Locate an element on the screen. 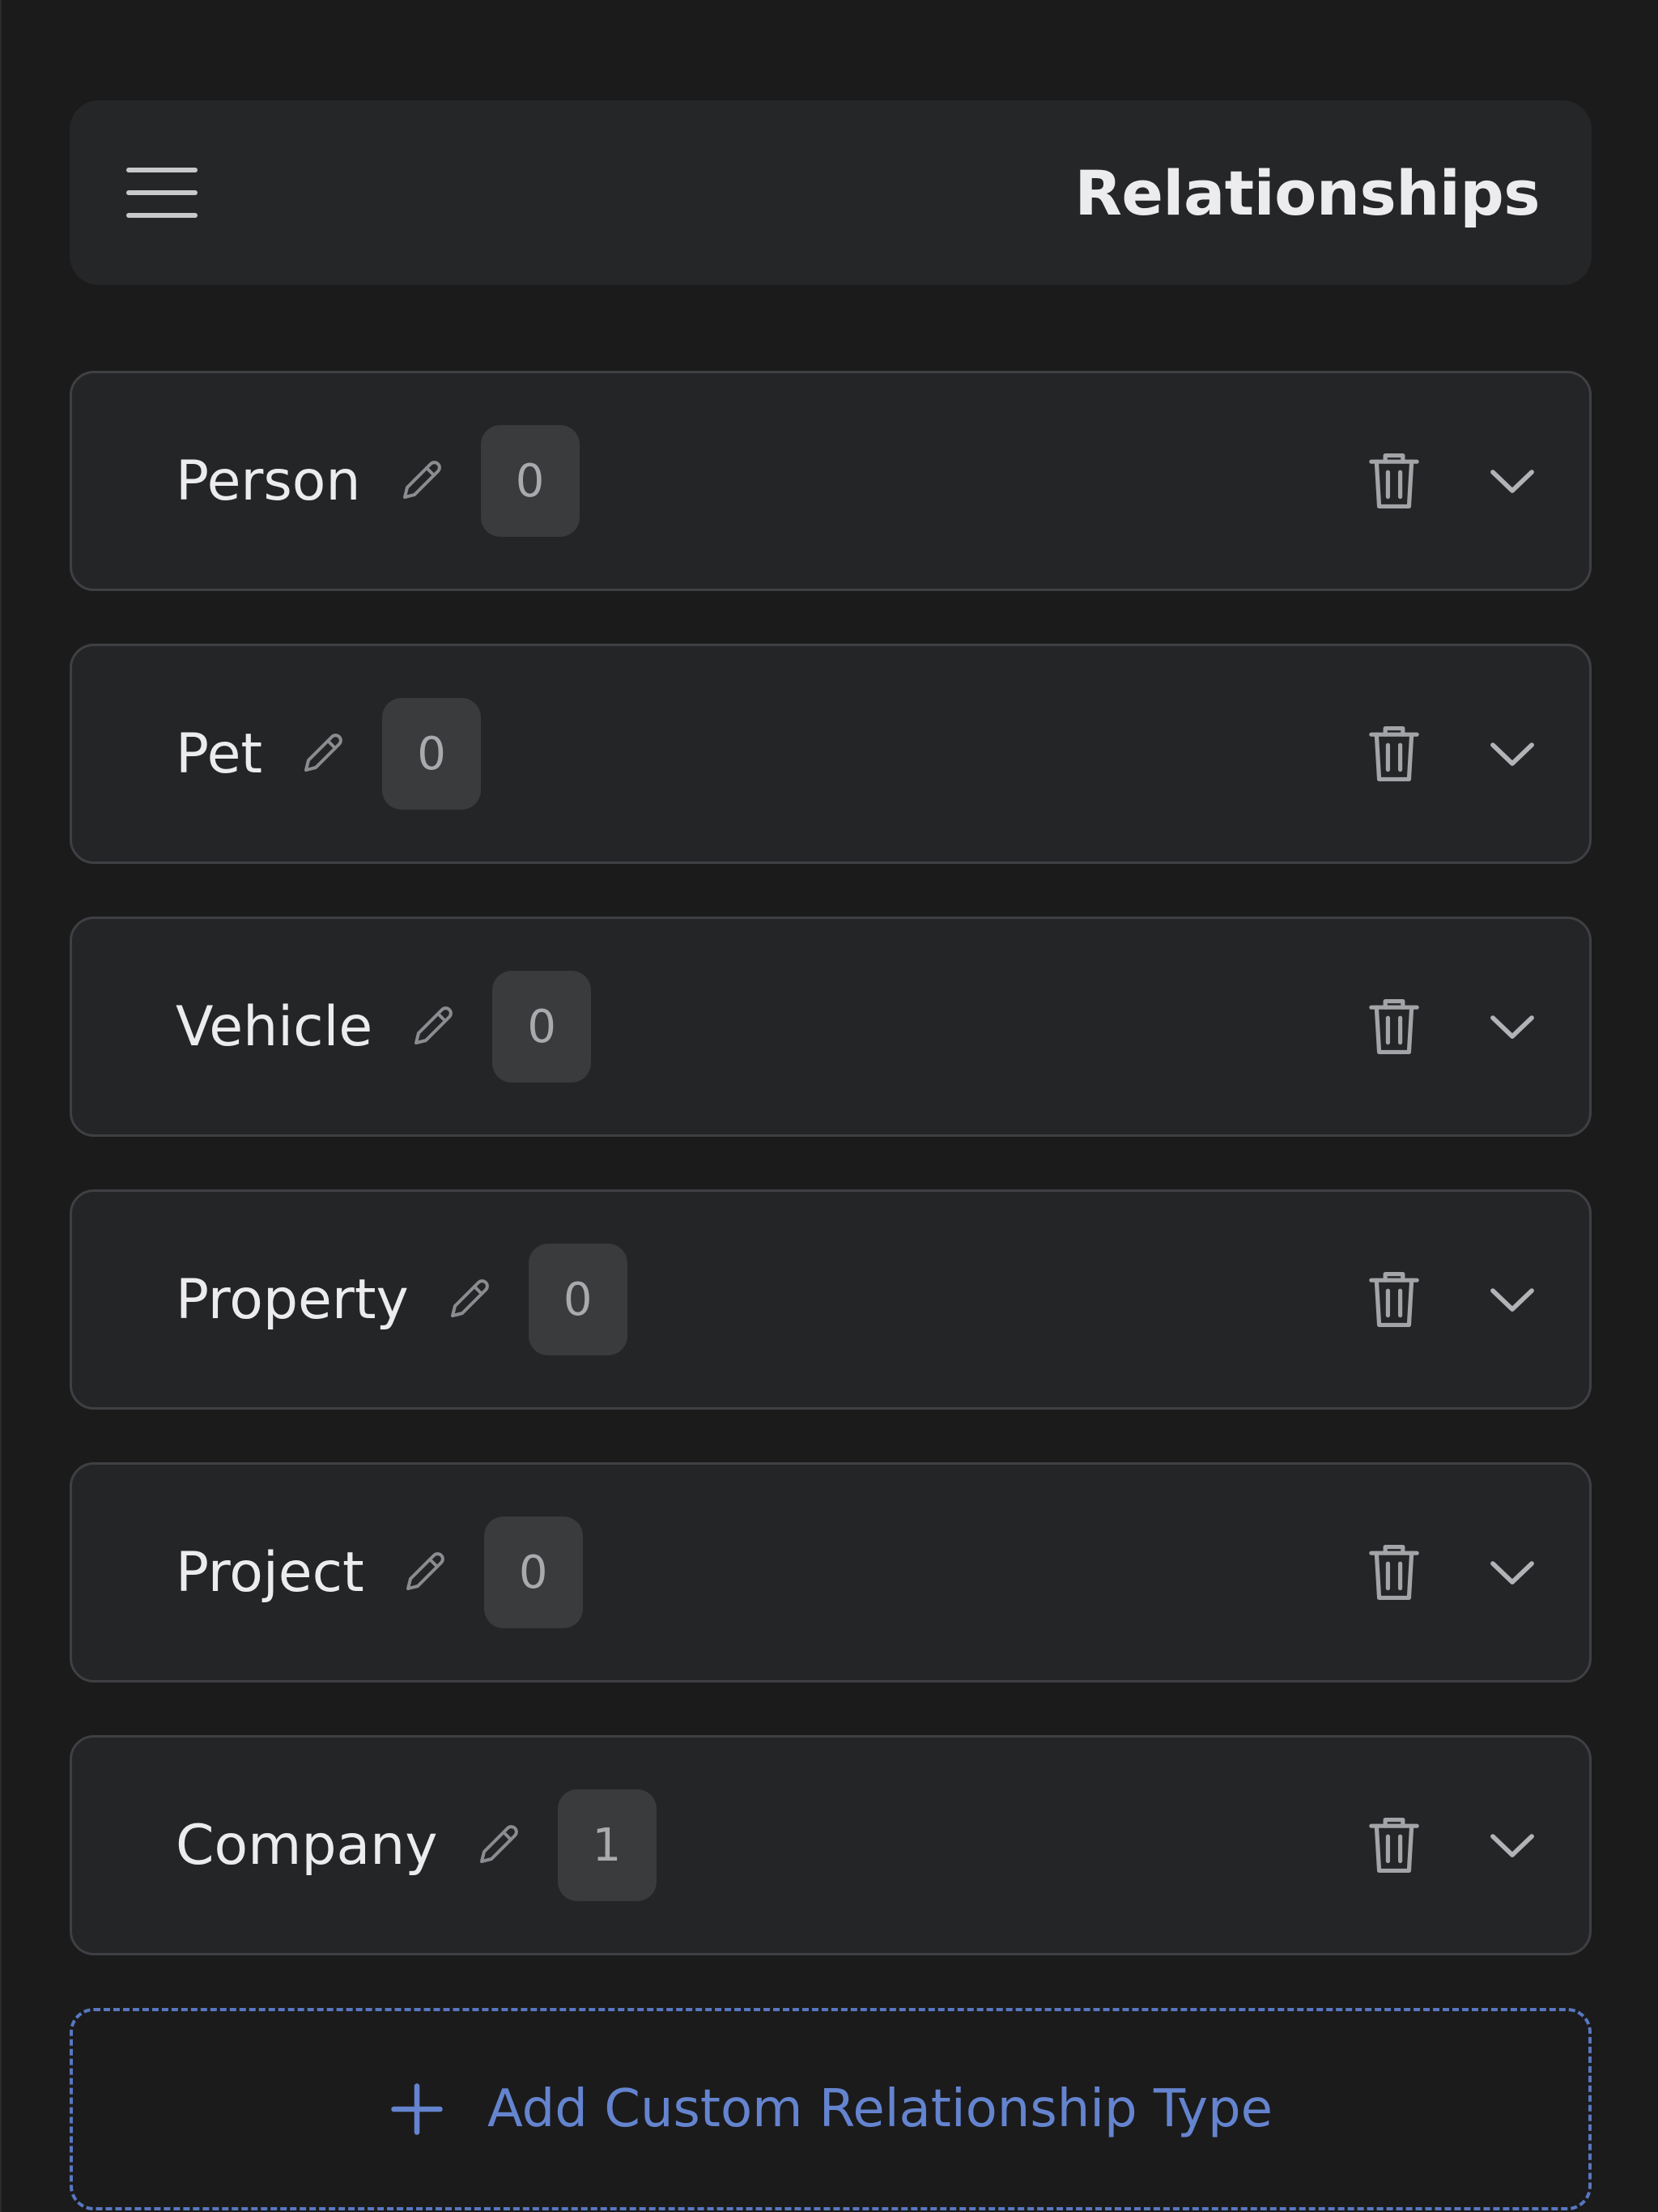 This screenshot has width=1658, height=2212. add-button-label: Add Custom Relationship Type is located at coordinates (880, 2109).